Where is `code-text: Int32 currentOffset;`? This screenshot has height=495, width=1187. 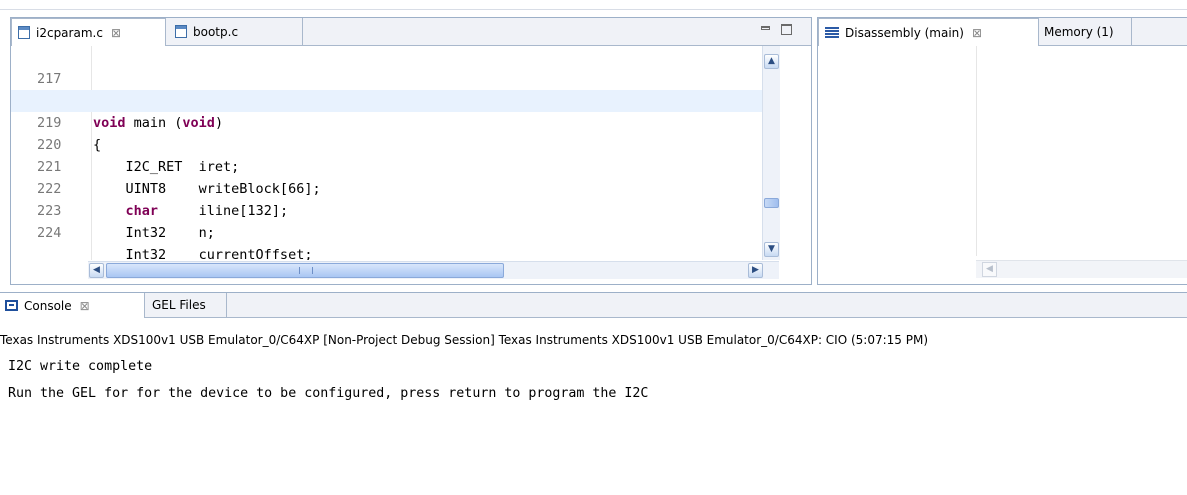
code-text: Int32 currentOffset; is located at coordinates (203, 253).